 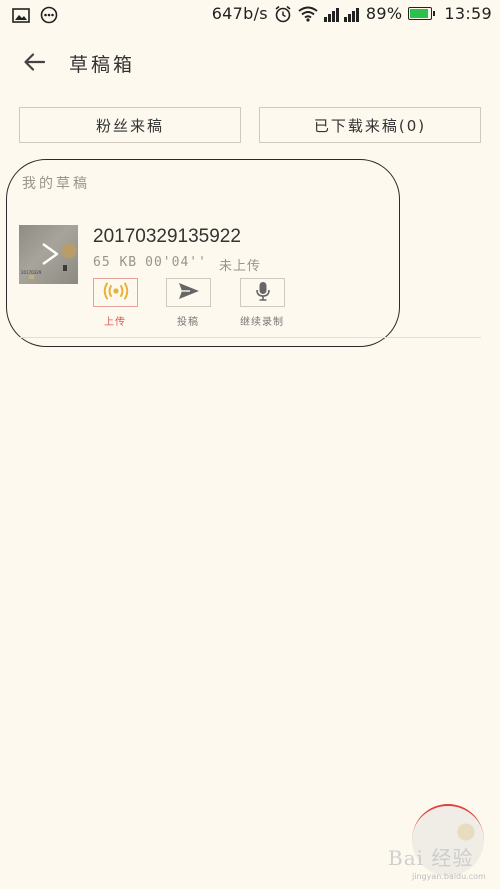 I want to click on battery-icon, so click(x=422, y=13).